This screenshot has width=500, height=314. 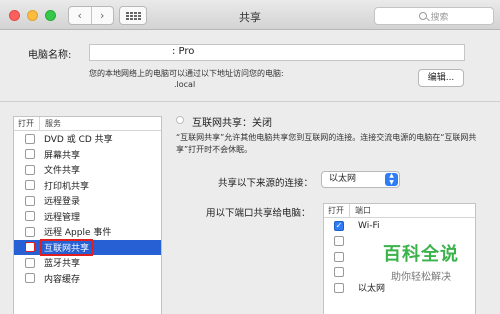 I want to click on search-icon, so click(x=423, y=16).